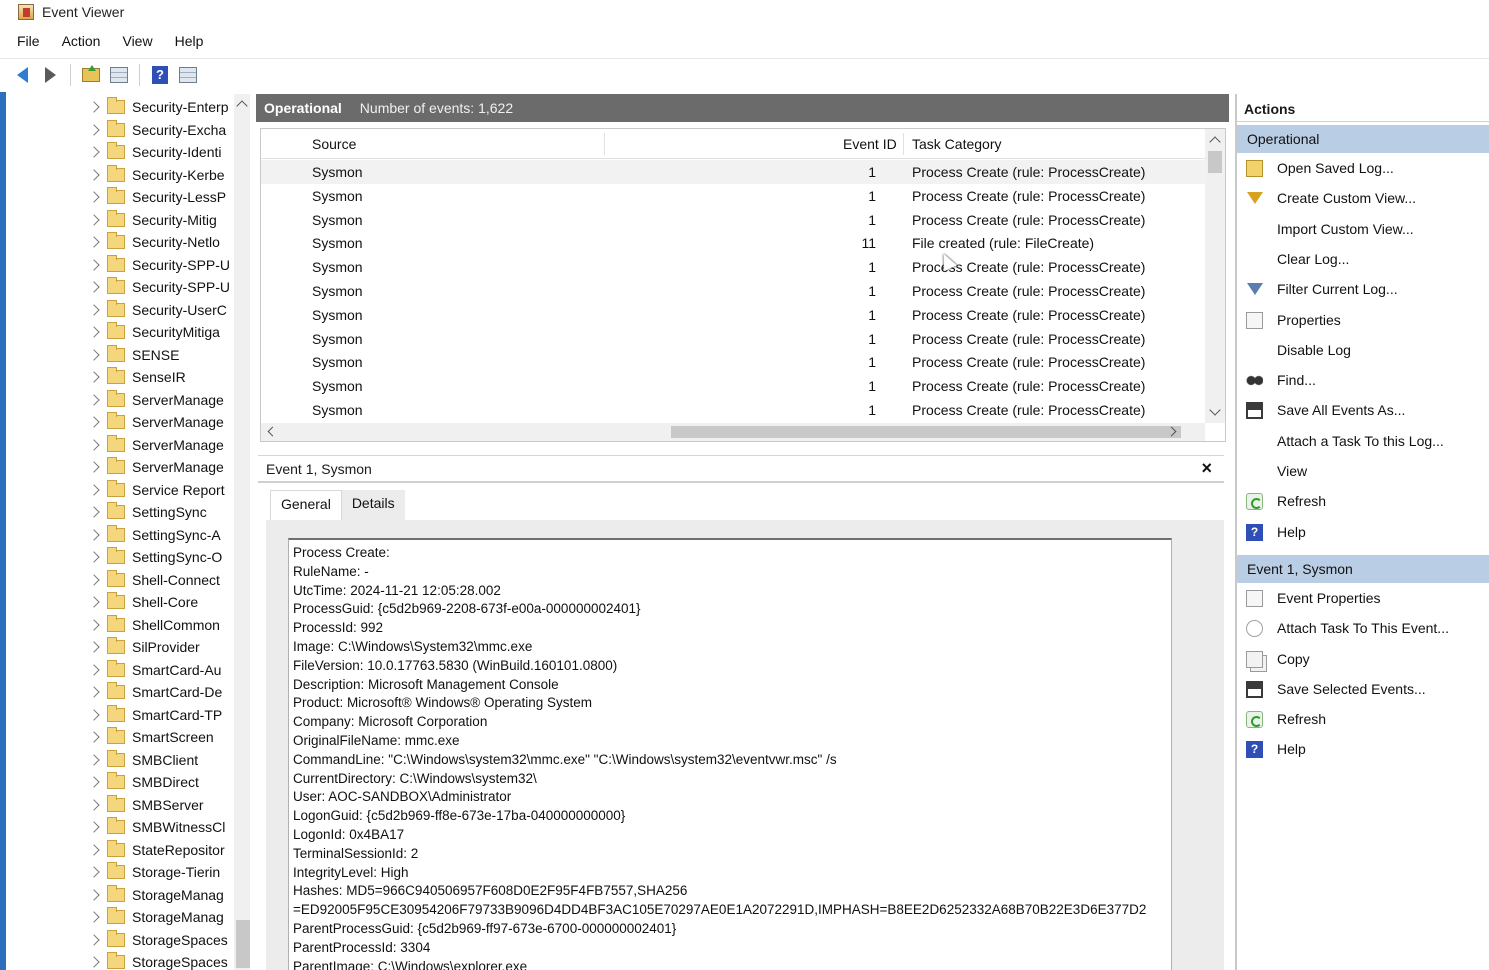 The width and height of the screenshot is (1489, 970). Describe the element at coordinates (121, 377) in the screenshot. I see `tree-node: SenseIR` at that location.